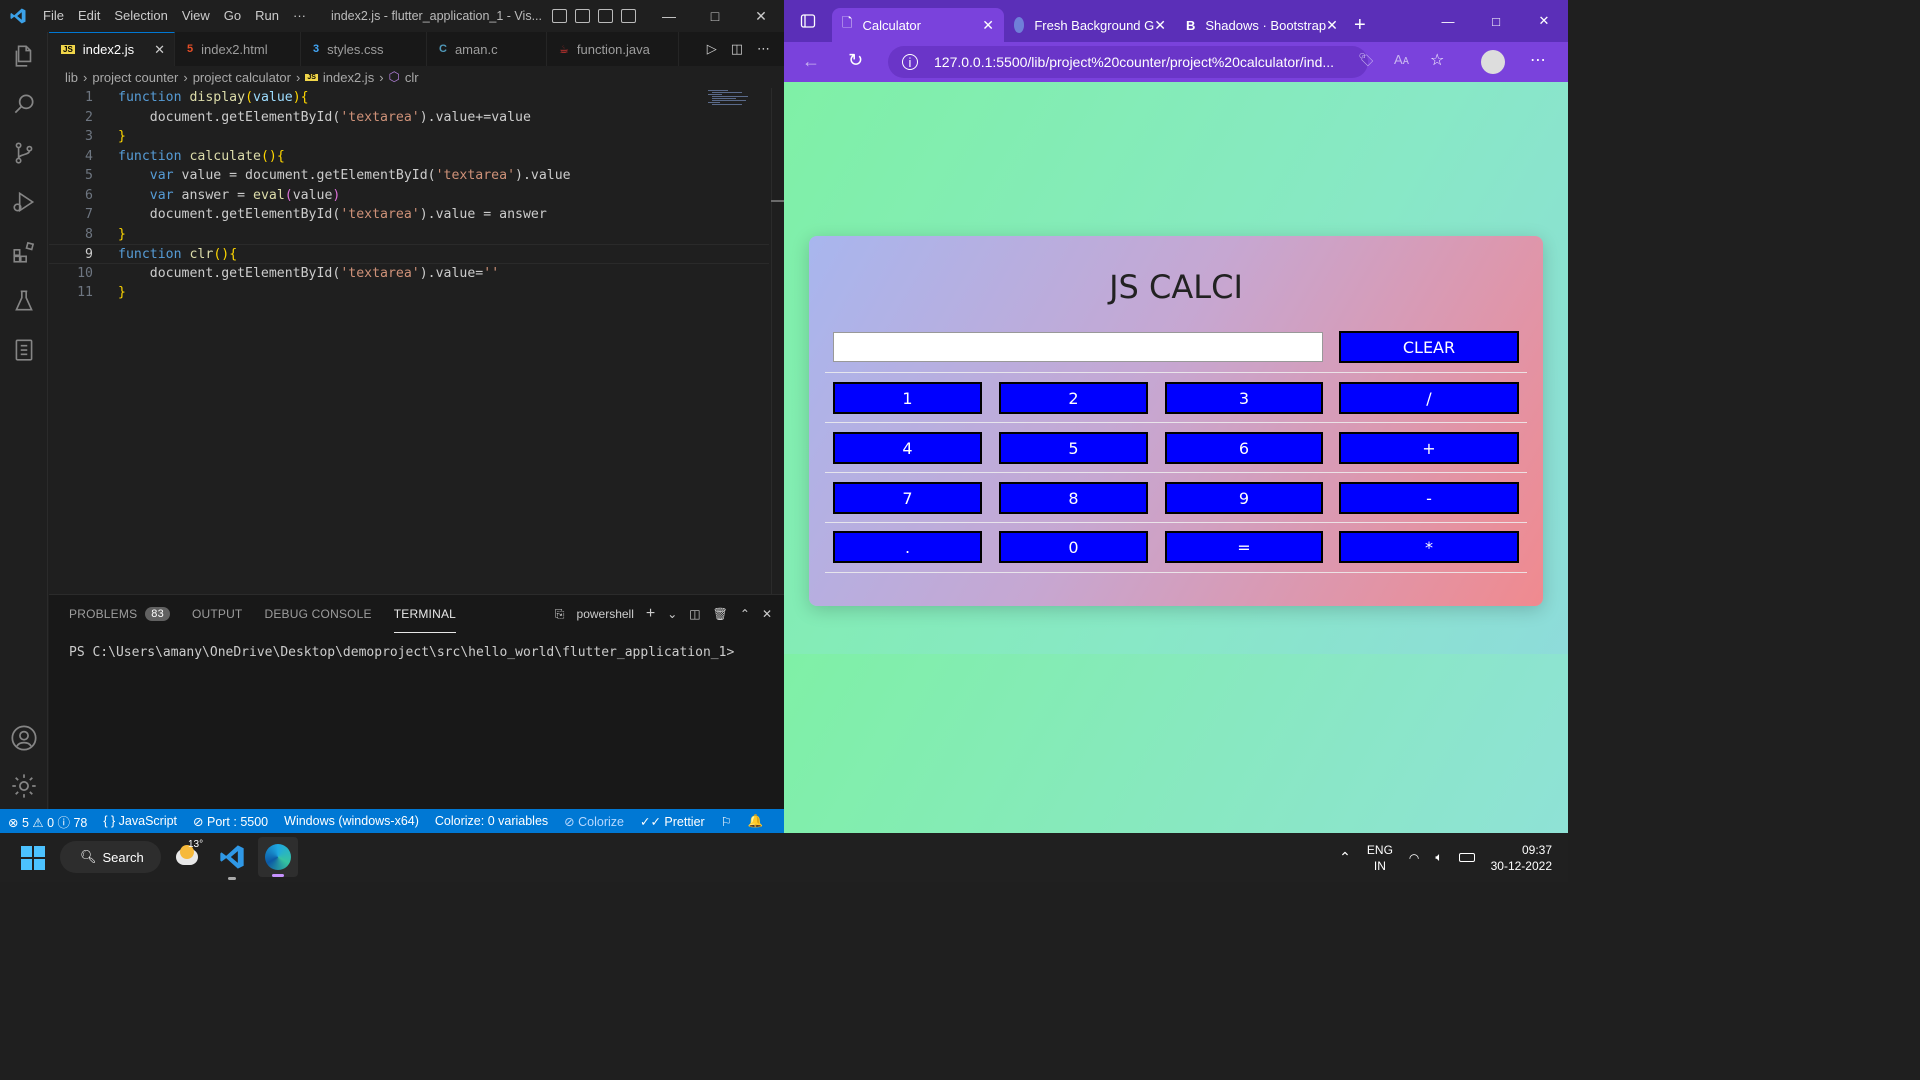 This screenshot has width=1920, height=1080. I want to click on new-terminal-icon: +, so click(650, 614).